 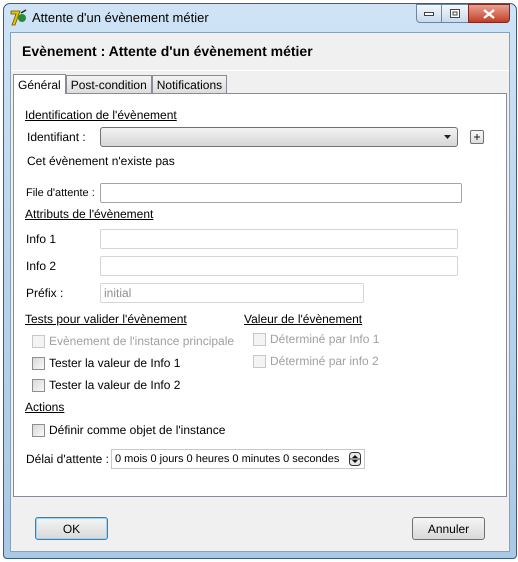 What do you see at coordinates (137, 430) in the screenshot?
I see `checkbox-label: Définir comme objet de l'instance` at bounding box center [137, 430].